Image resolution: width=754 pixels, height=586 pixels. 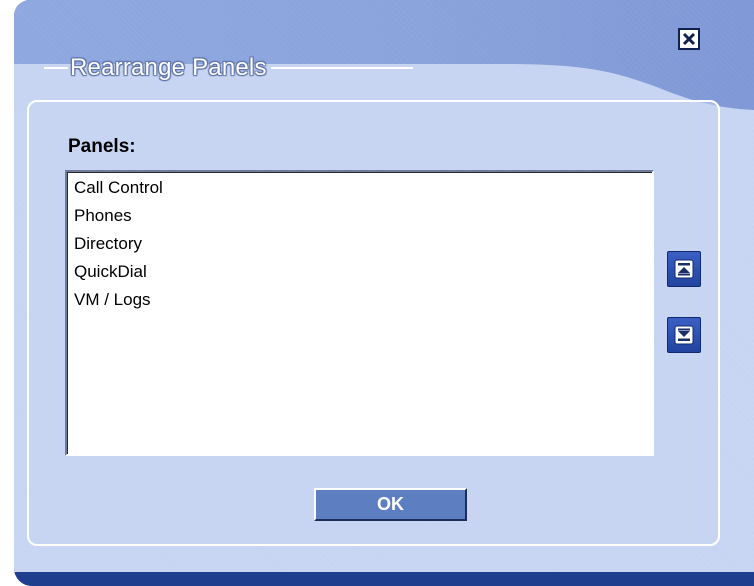 I want to click on title-row: Rearrange Panels, so click(x=228, y=68).